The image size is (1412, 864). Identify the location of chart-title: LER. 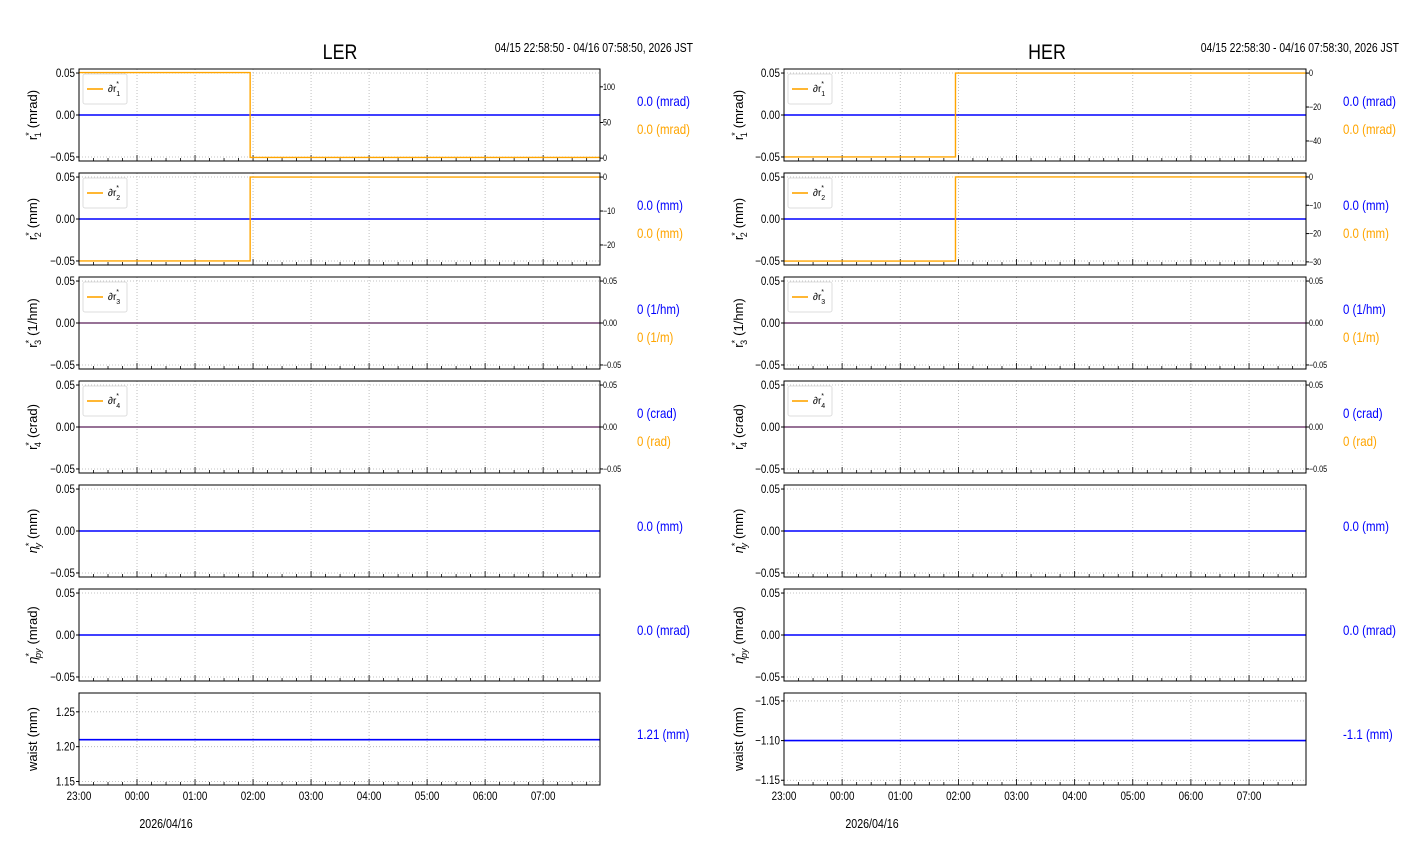
(340, 53).